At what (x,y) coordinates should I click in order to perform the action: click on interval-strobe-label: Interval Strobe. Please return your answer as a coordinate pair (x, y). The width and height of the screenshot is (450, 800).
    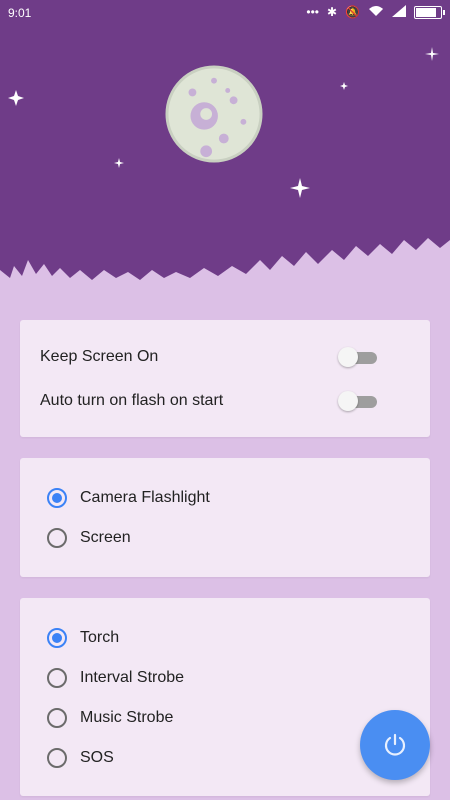
    Looking at the image, I should click on (132, 678).